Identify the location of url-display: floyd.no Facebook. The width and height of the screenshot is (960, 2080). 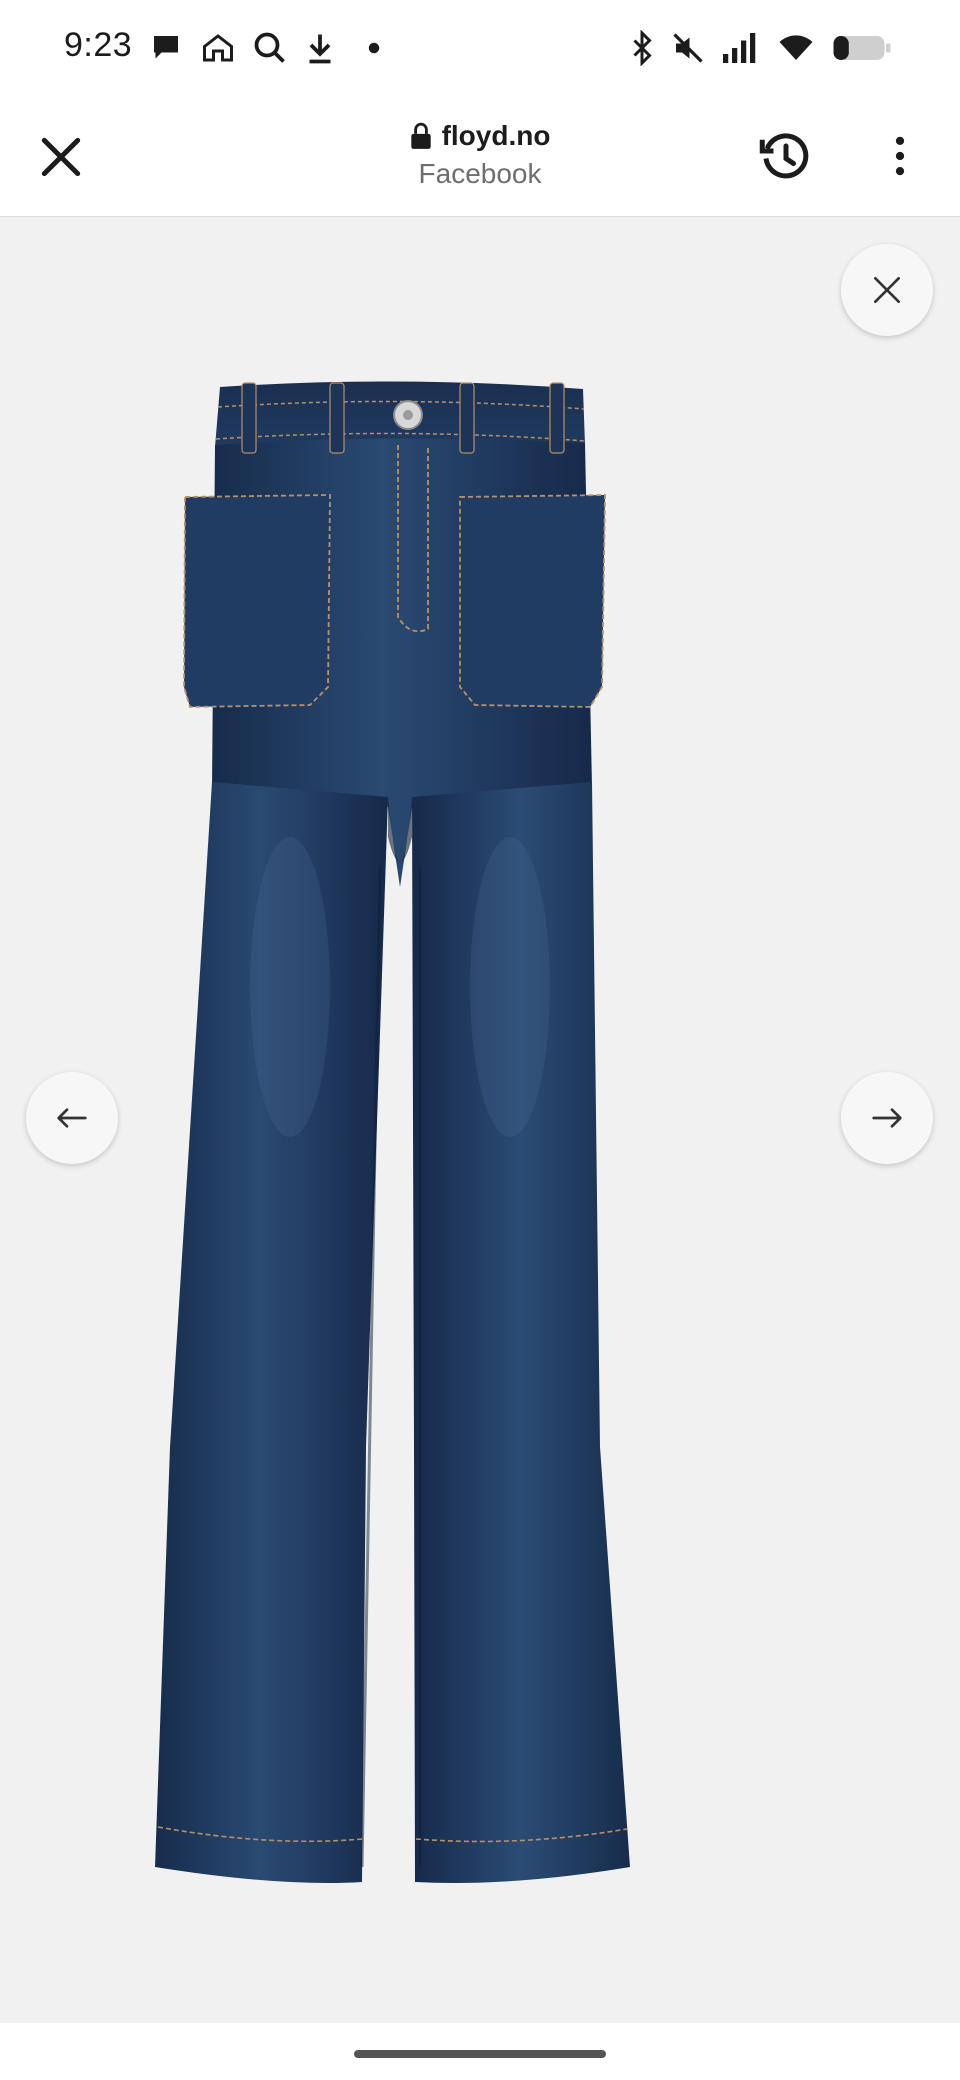
(480, 155).